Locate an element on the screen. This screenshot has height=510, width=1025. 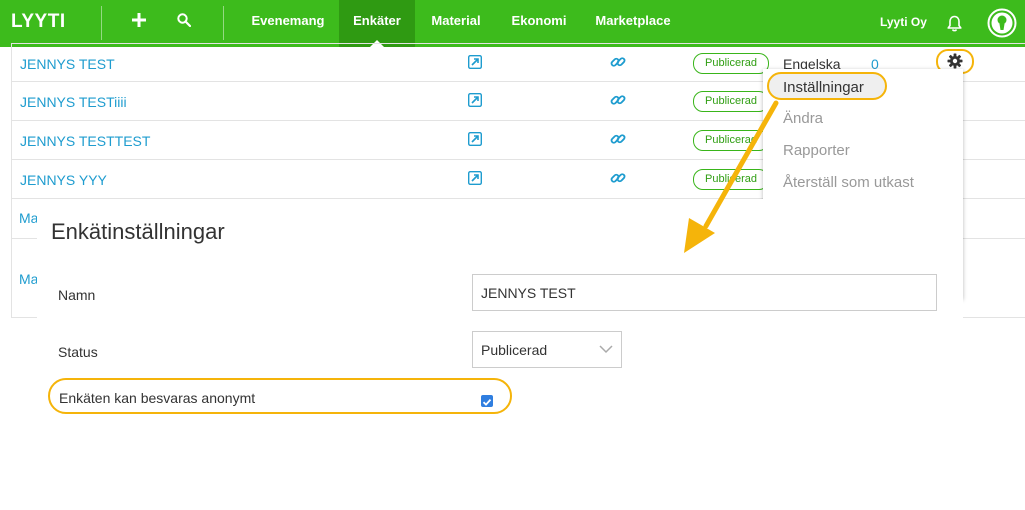
annotation-arrow-icon is located at coordinates (731, 176).